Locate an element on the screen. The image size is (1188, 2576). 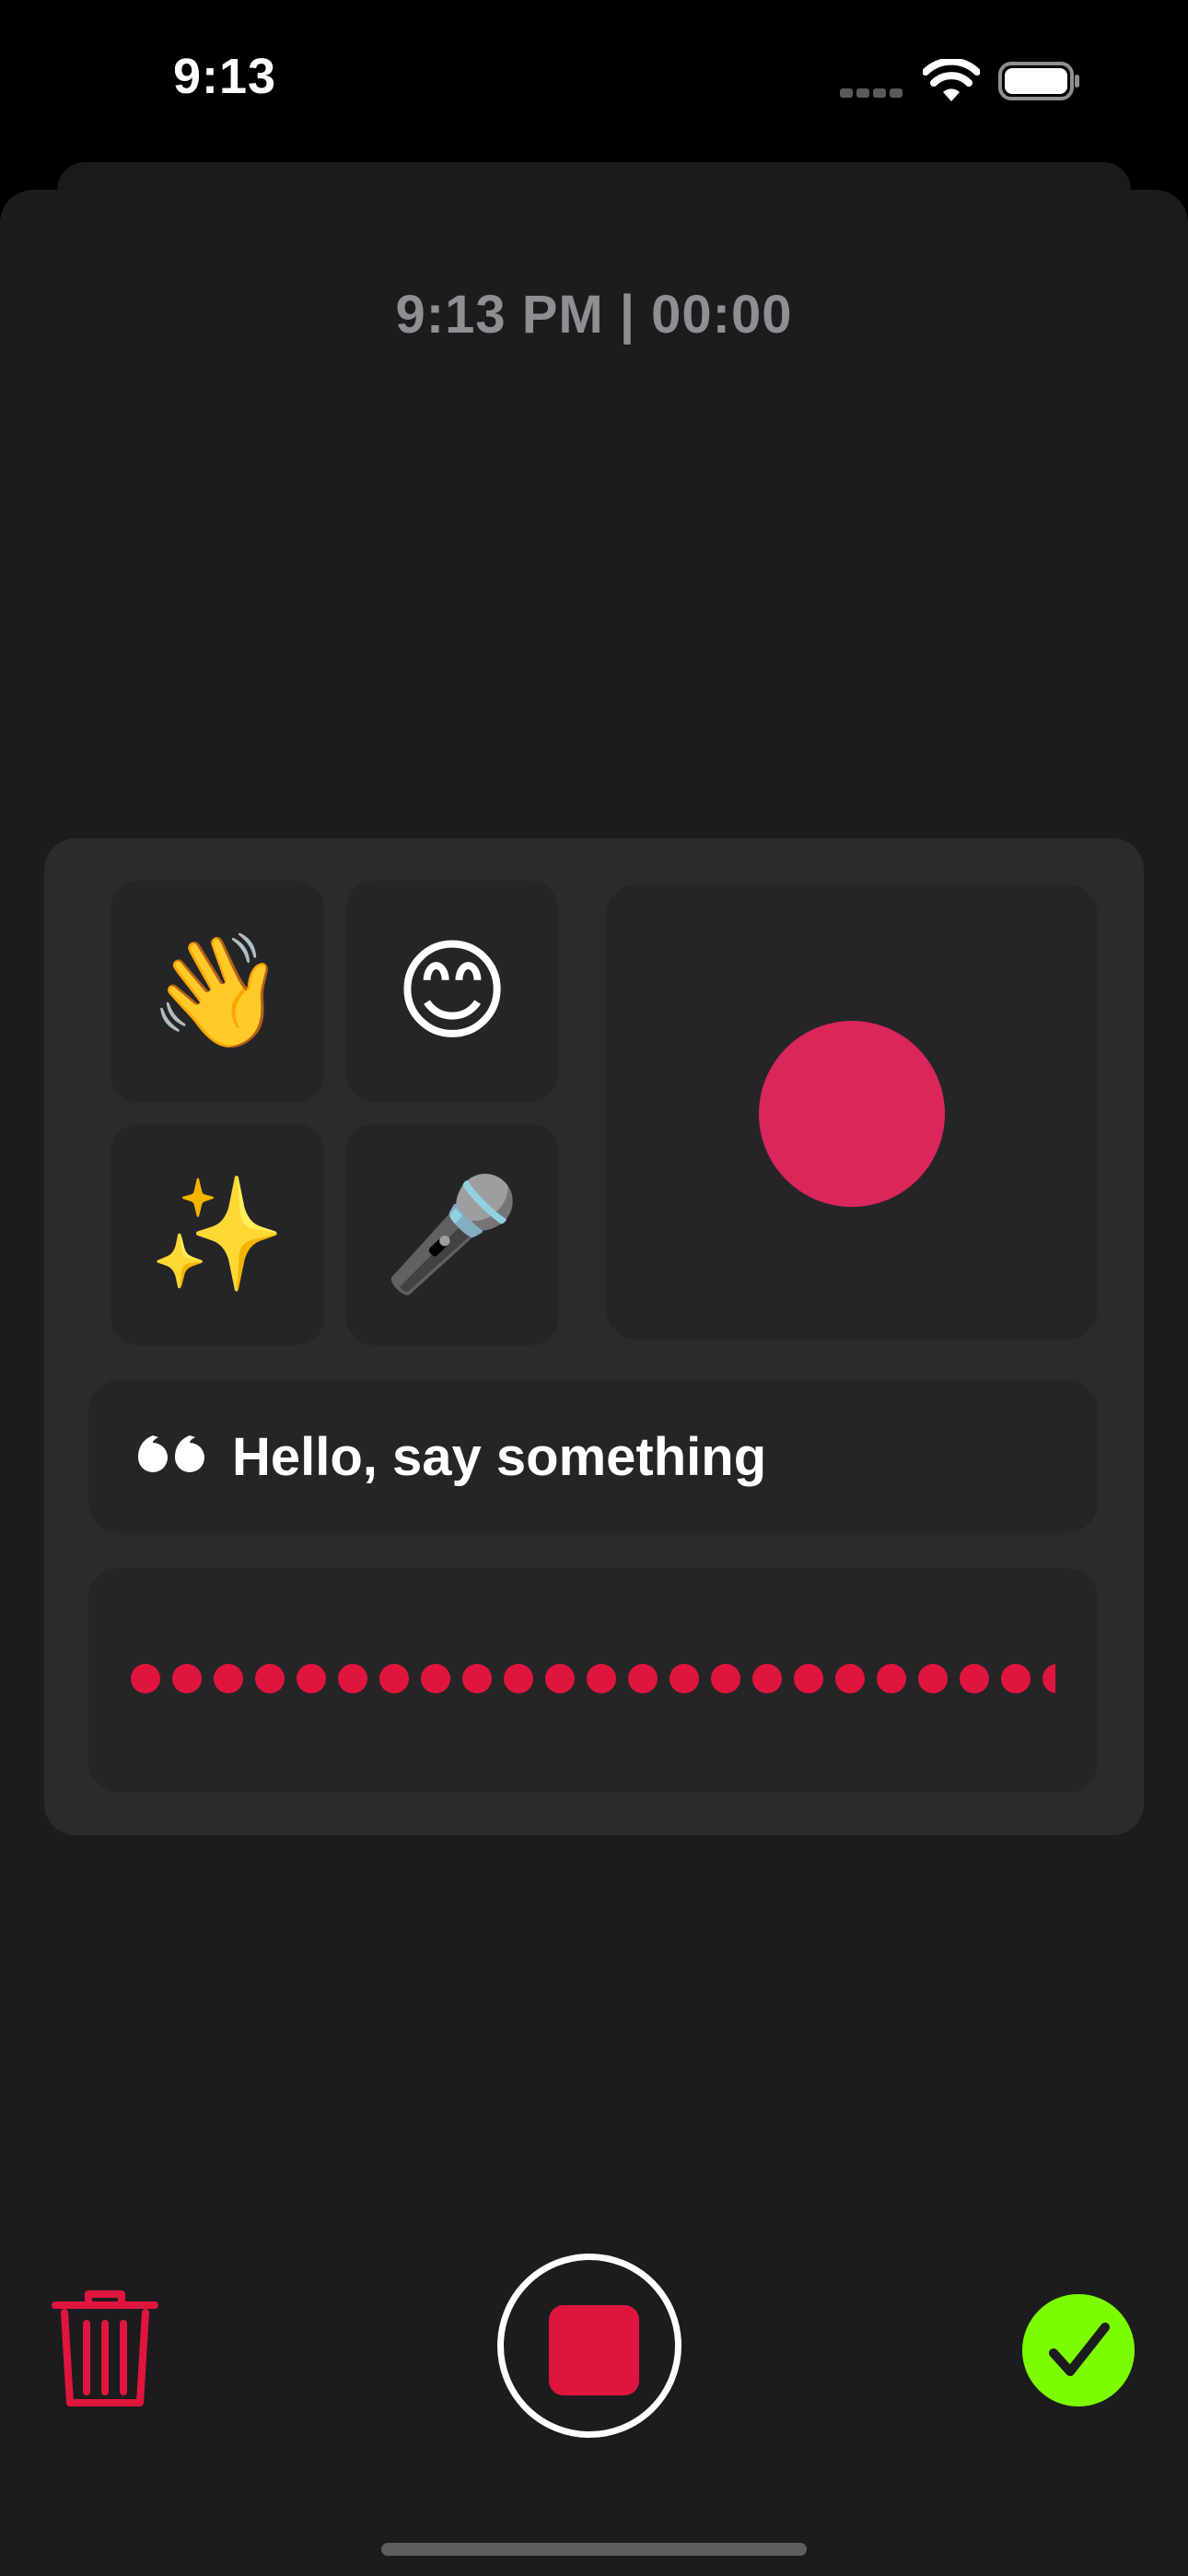
sparkles-icon: ✨ is located at coordinates (217, 1234).